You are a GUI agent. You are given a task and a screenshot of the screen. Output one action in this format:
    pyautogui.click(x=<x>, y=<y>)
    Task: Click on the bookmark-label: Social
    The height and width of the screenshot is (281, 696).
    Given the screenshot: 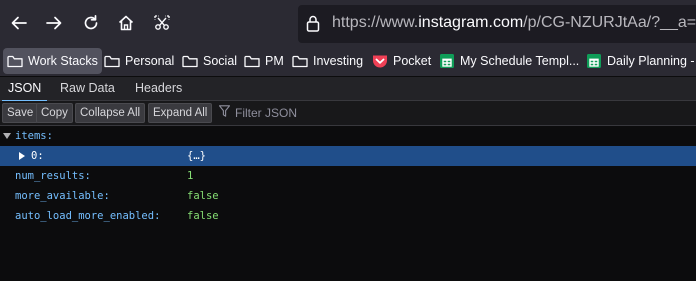 What is the action you would take?
    pyautogui.click(x=220, y=60)
    